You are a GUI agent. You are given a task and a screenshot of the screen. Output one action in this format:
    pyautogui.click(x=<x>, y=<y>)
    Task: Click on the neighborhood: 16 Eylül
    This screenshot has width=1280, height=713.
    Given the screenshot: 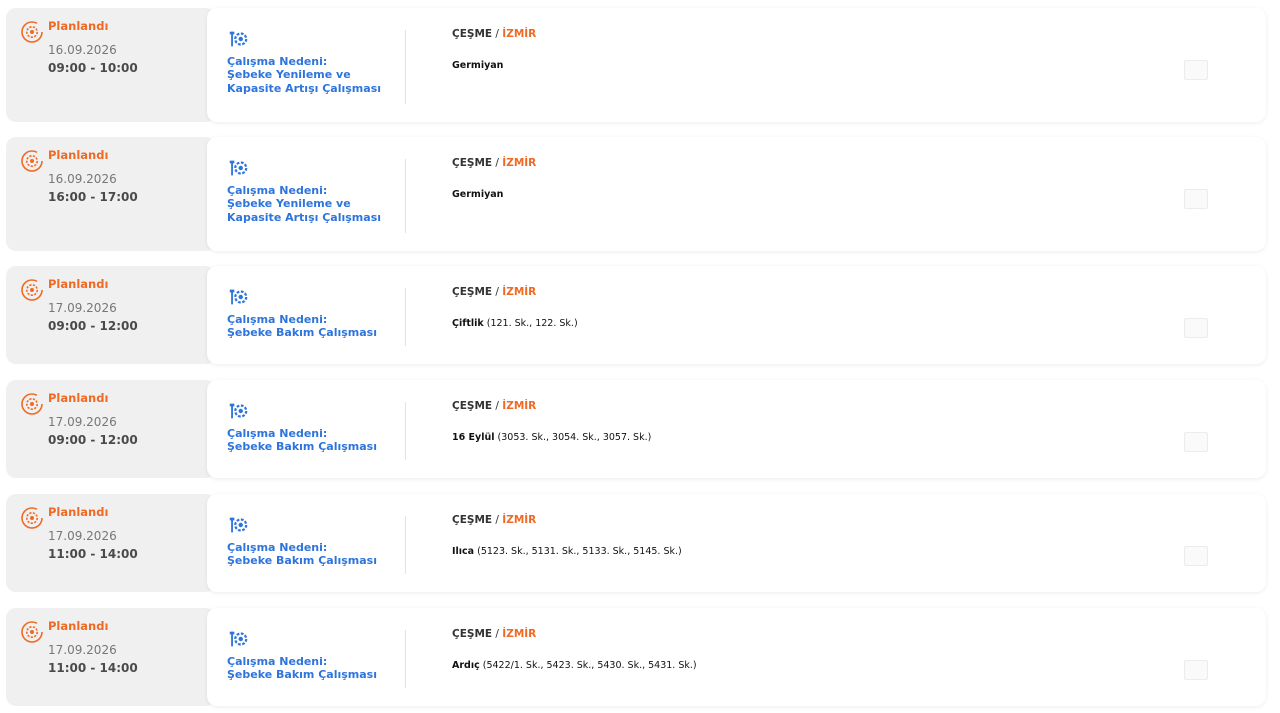 What is the action you would take?
    pyautogui.click(x=473, y=437)
    